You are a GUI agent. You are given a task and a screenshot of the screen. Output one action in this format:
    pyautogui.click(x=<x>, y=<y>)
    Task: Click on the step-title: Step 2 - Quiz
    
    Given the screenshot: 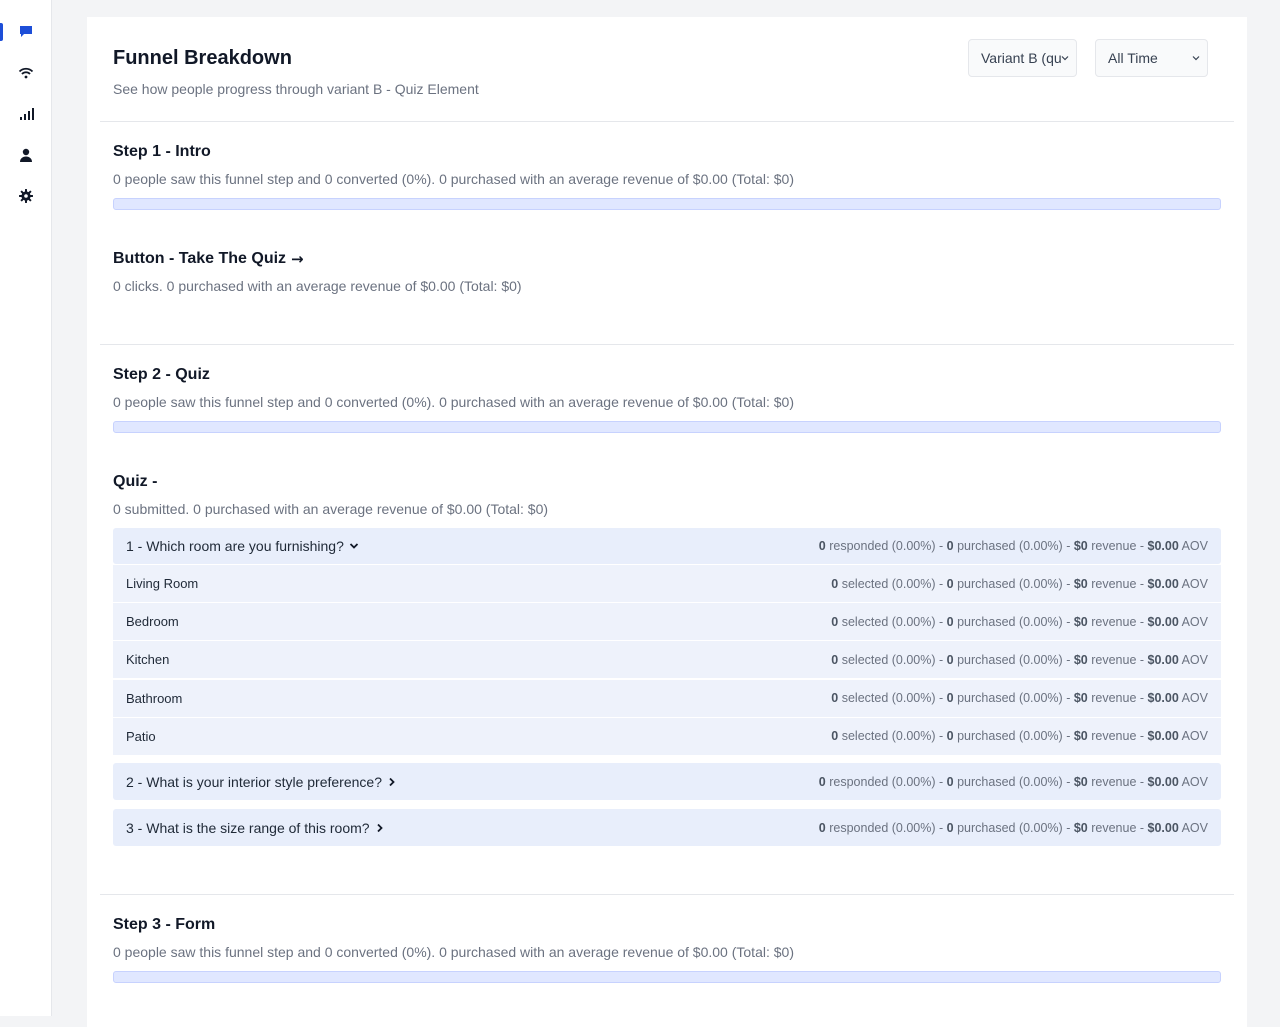 What is the action you would take?
    pyautogui.click(x=161, y=374)
    